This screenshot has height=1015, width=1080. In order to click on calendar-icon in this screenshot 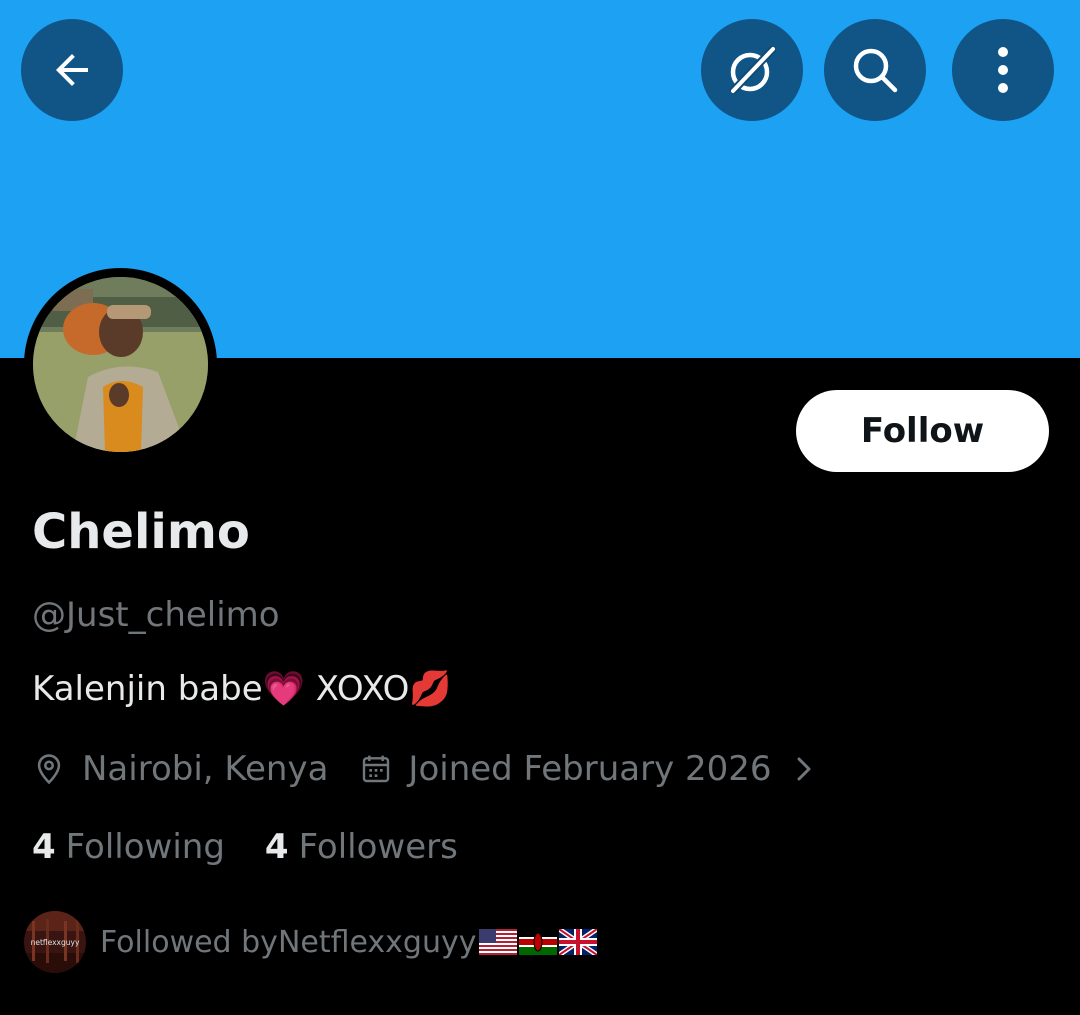, I will do `click(376, 769)`.